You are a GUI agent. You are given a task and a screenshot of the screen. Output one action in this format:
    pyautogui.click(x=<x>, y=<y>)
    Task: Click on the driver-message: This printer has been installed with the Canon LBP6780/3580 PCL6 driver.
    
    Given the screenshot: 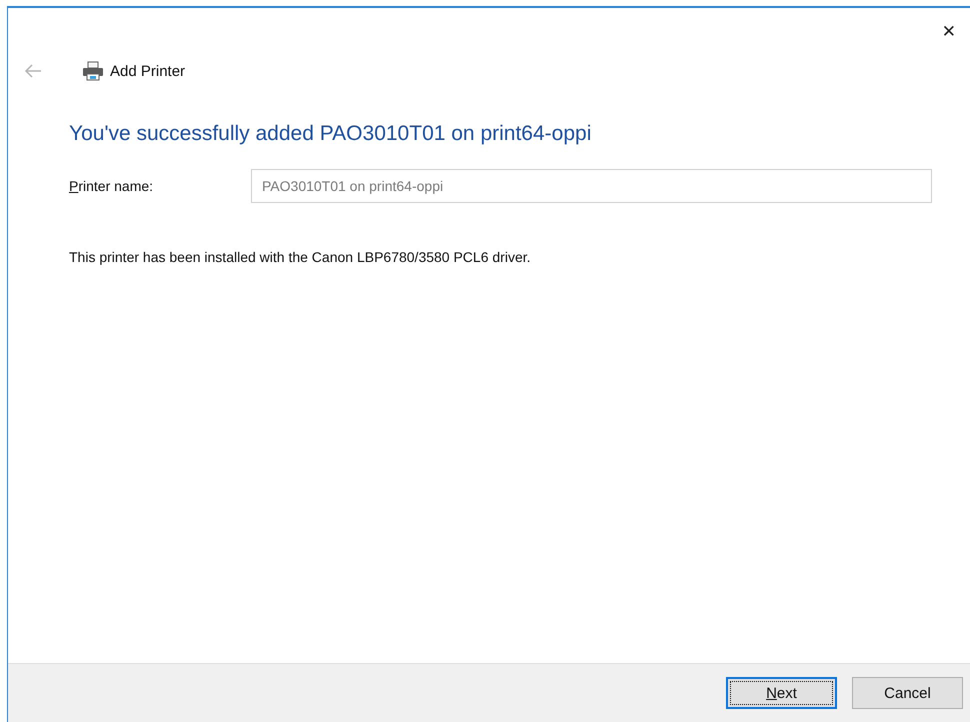 What is the action you would take?
    pyautogui.click(x=300, y=257)
    